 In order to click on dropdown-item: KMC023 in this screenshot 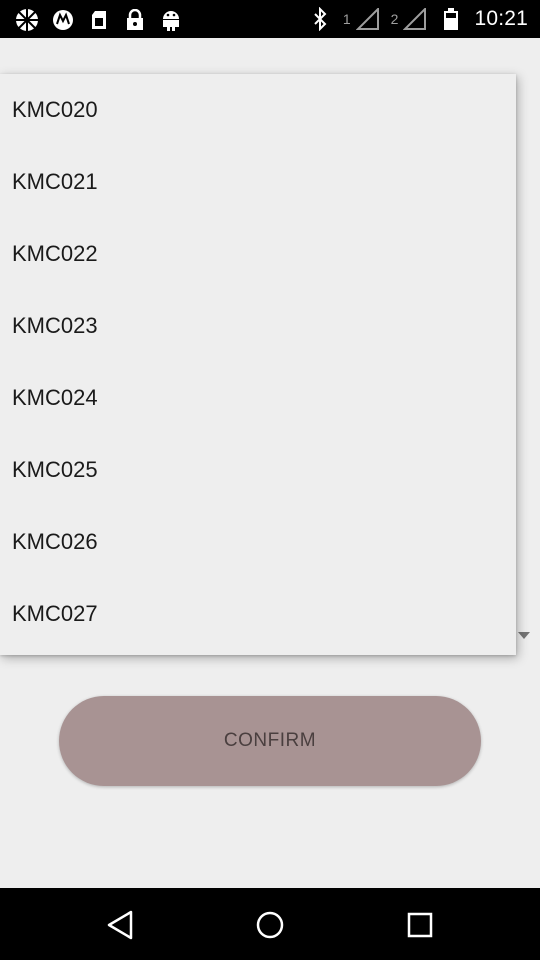, I will do `click(258, 326)`.